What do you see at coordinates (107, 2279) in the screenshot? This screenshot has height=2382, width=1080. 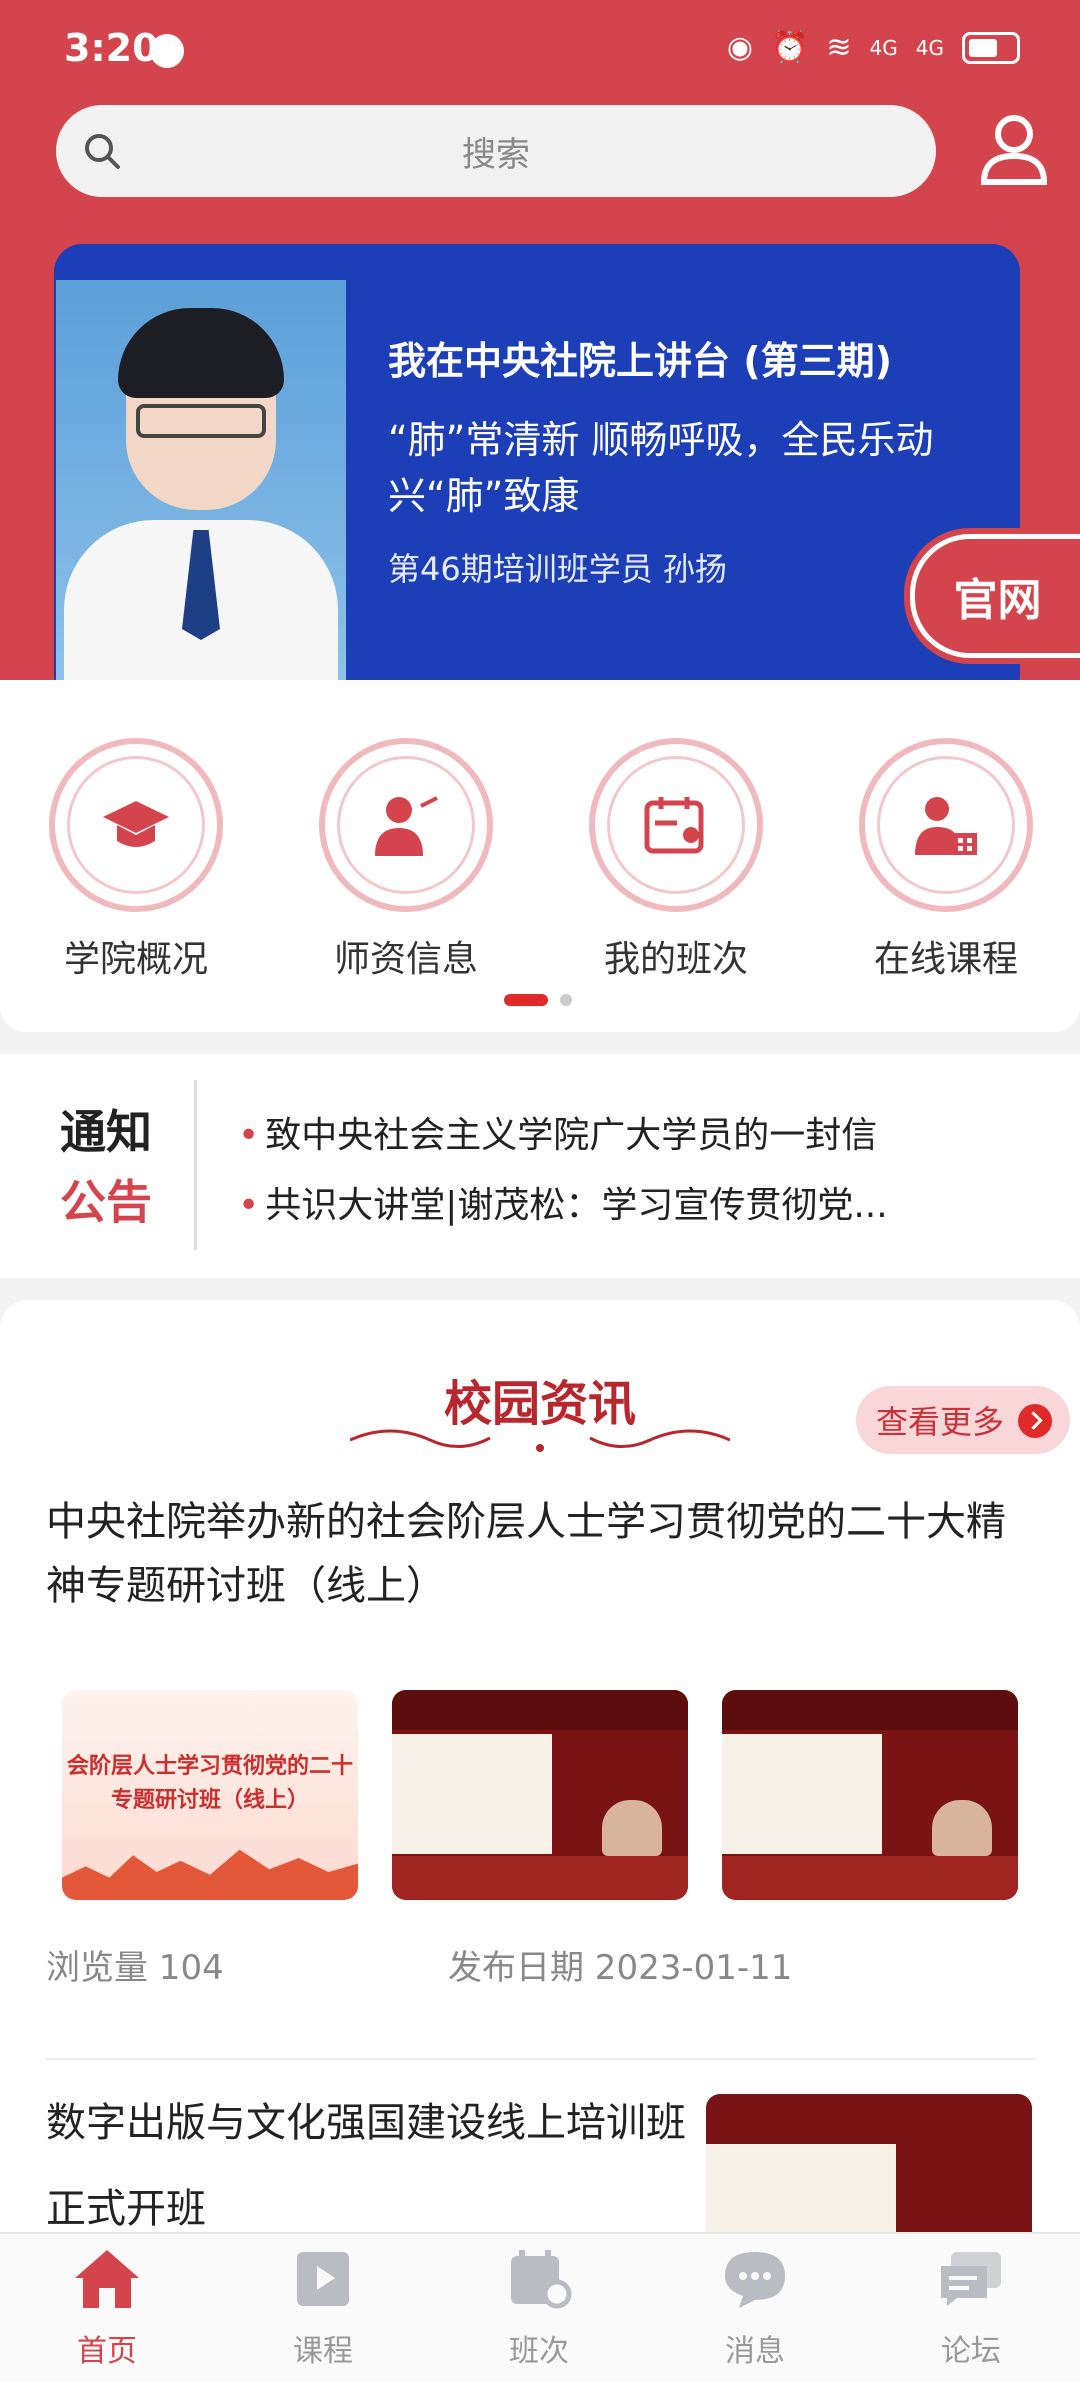 I see `home-icon` at bounding box center [107, 2279].